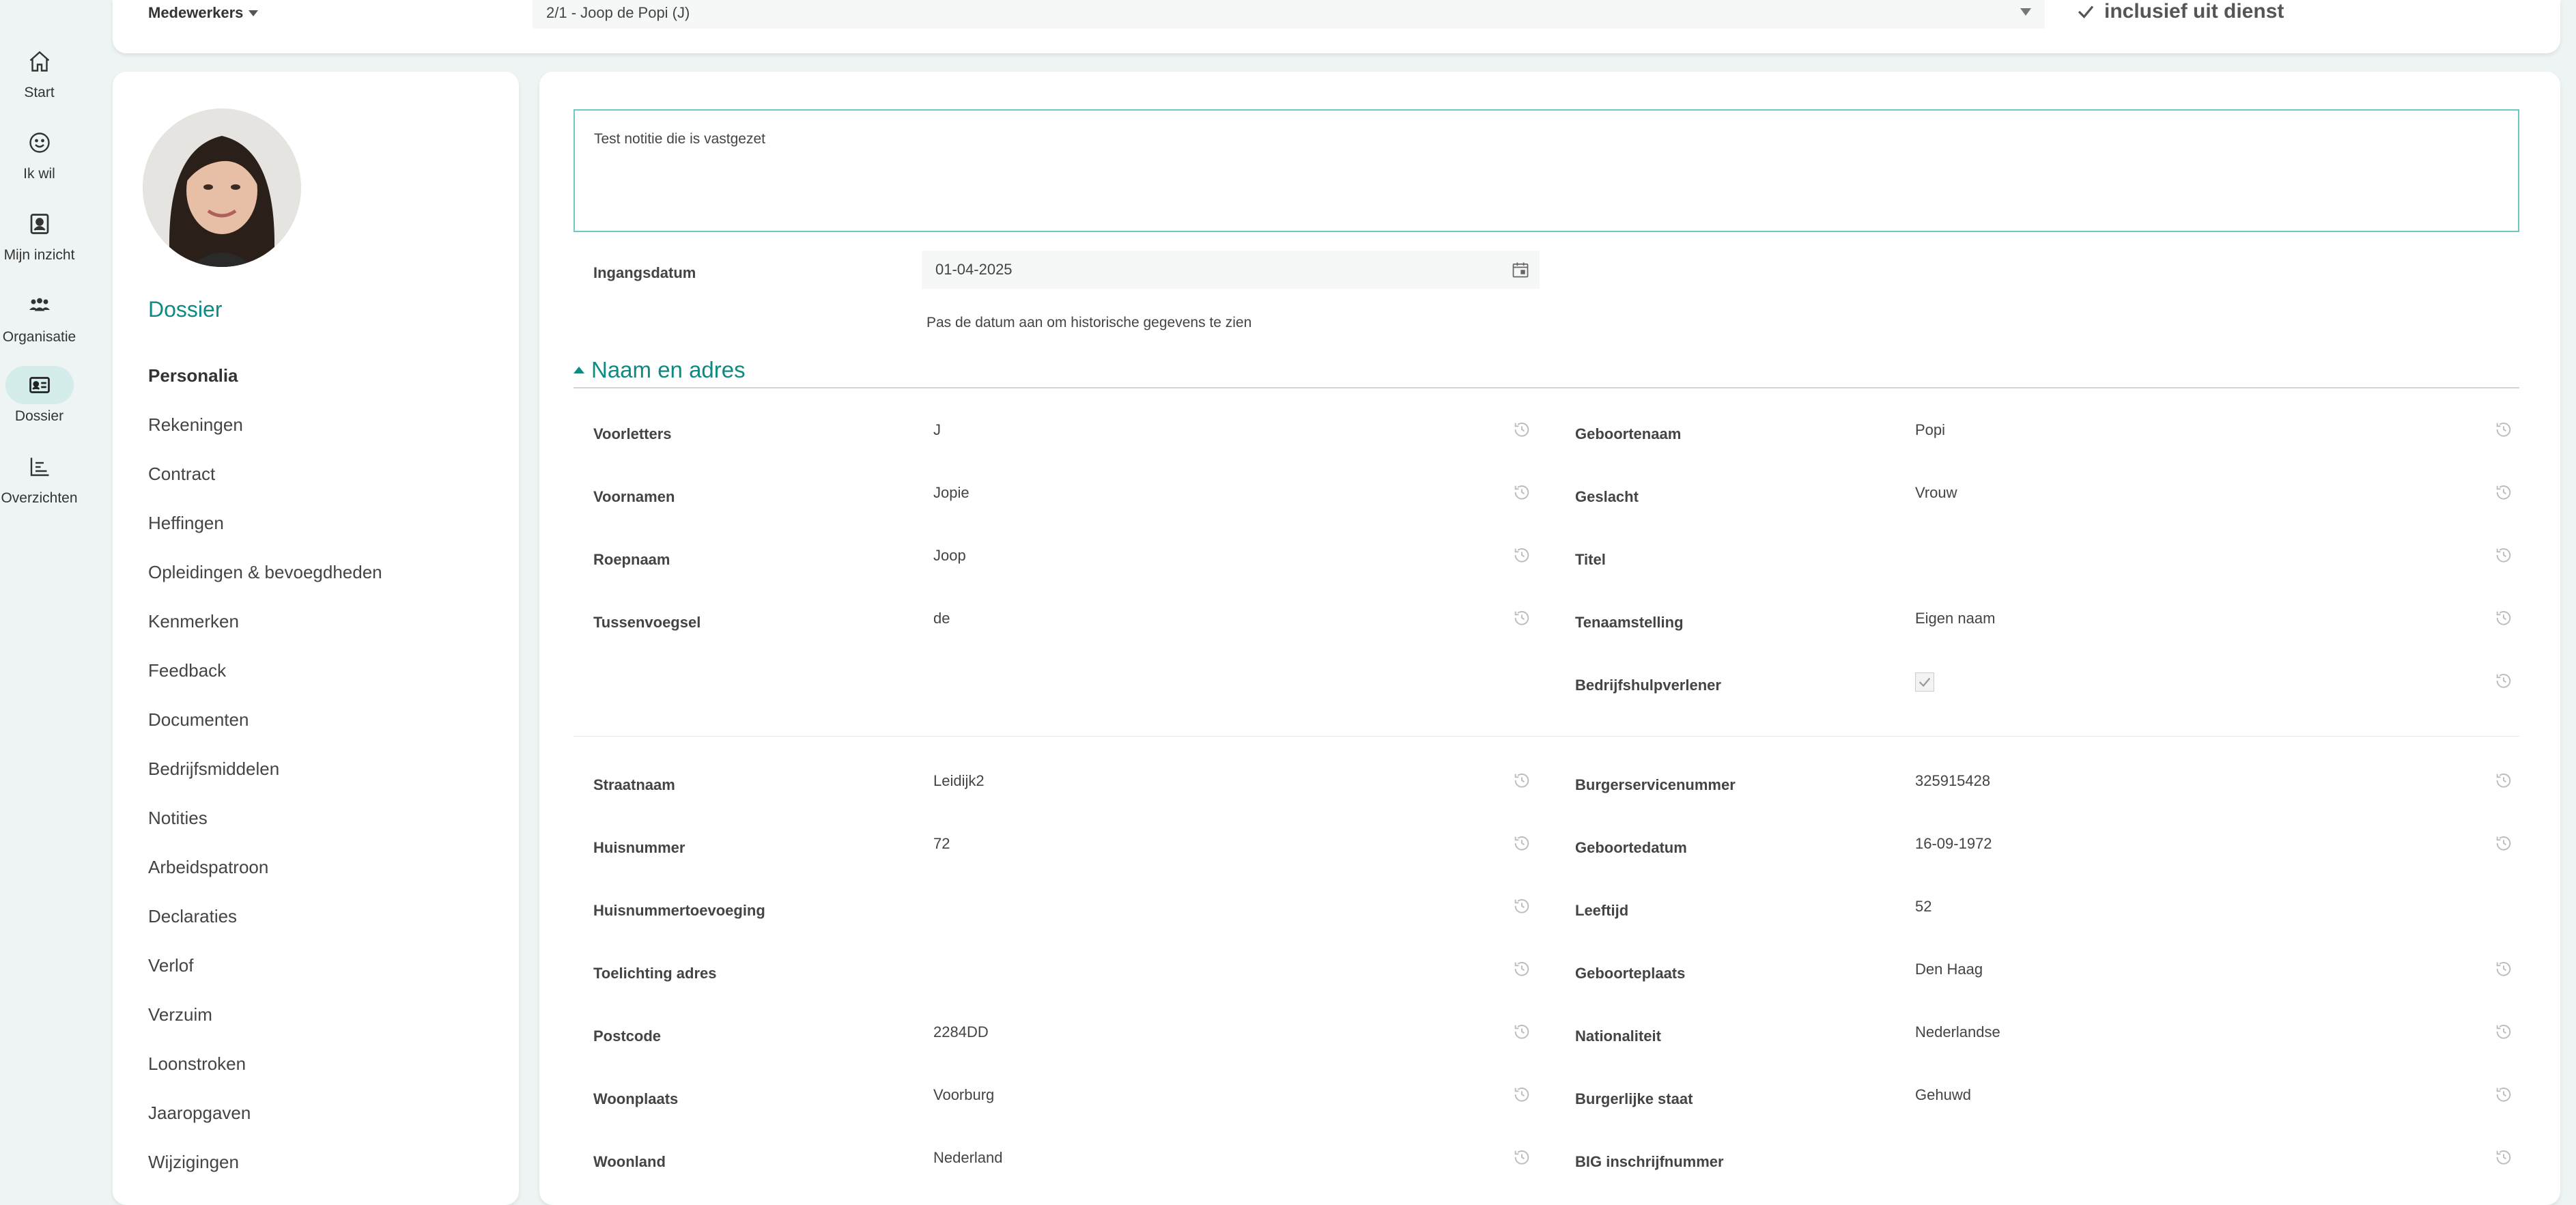  What do you see at coordinates (1630, 622) in the screenshot?
I see `field-label: Tenaamstelling` at bounding box center [1630, 622].